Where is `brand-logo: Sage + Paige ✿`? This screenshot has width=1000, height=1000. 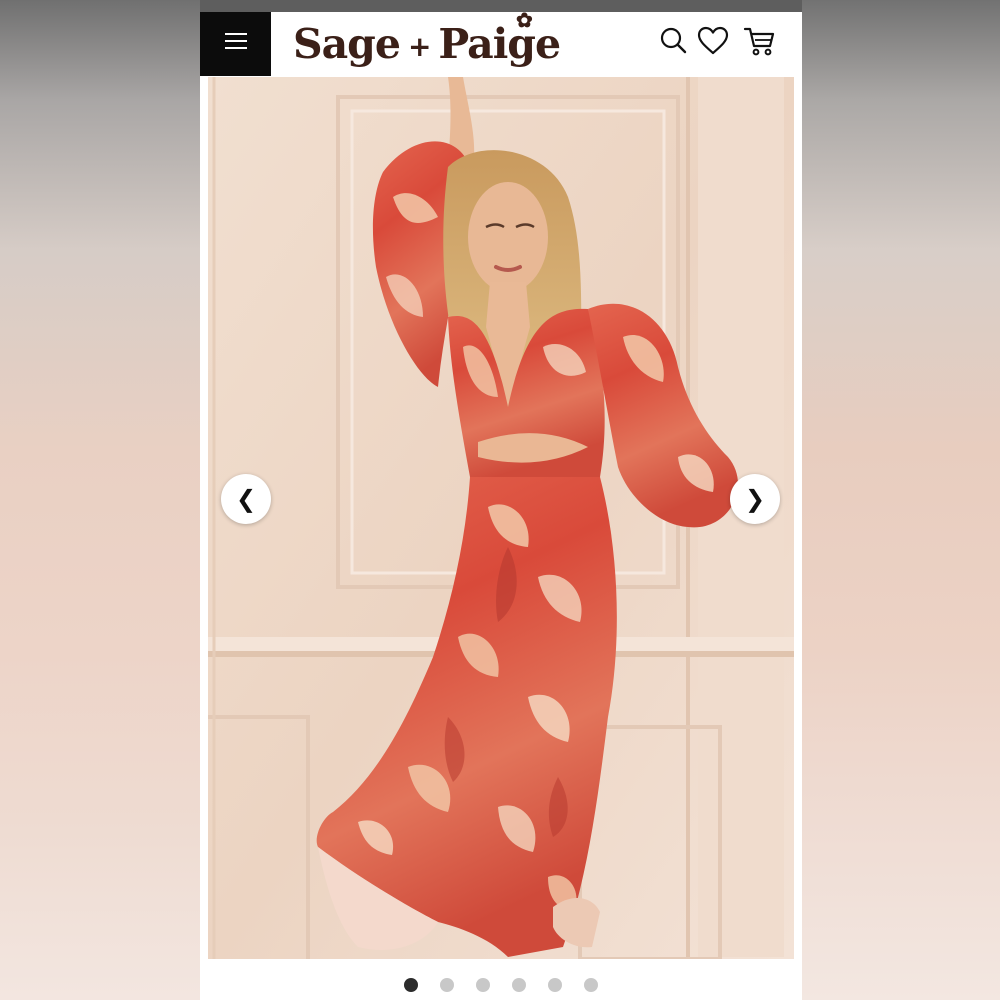 brand-logo: Sage + Paige ✿ is located at coordinates (427, 40).